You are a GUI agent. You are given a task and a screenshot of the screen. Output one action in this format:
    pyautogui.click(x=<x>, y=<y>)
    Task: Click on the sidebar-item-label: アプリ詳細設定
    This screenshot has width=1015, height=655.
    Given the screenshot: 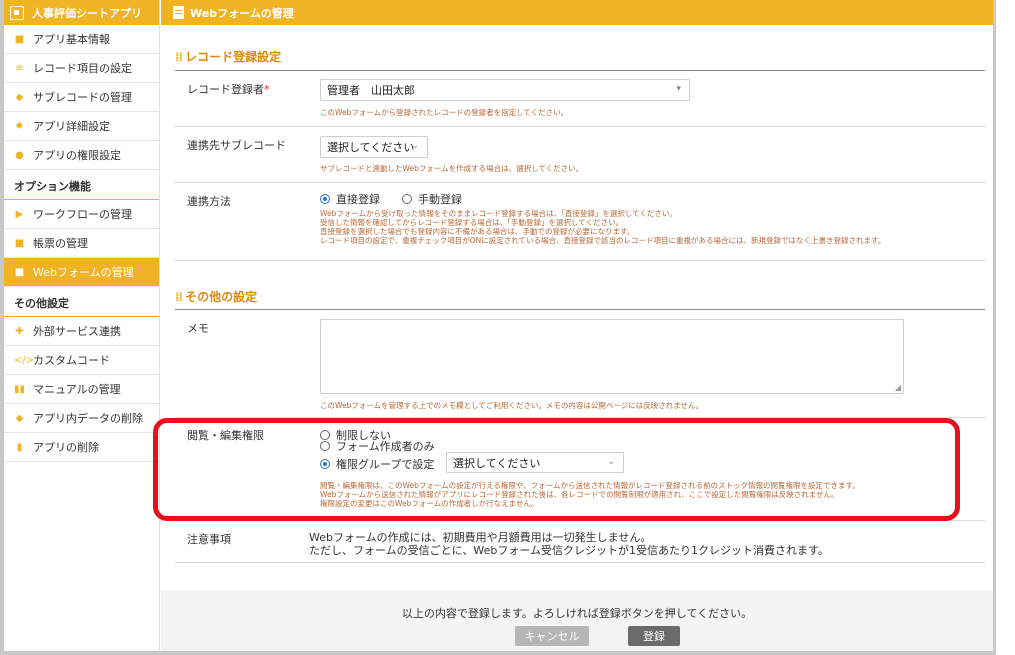 What is the action you would take?
    pyautogui.click(x=71, y=126)
    